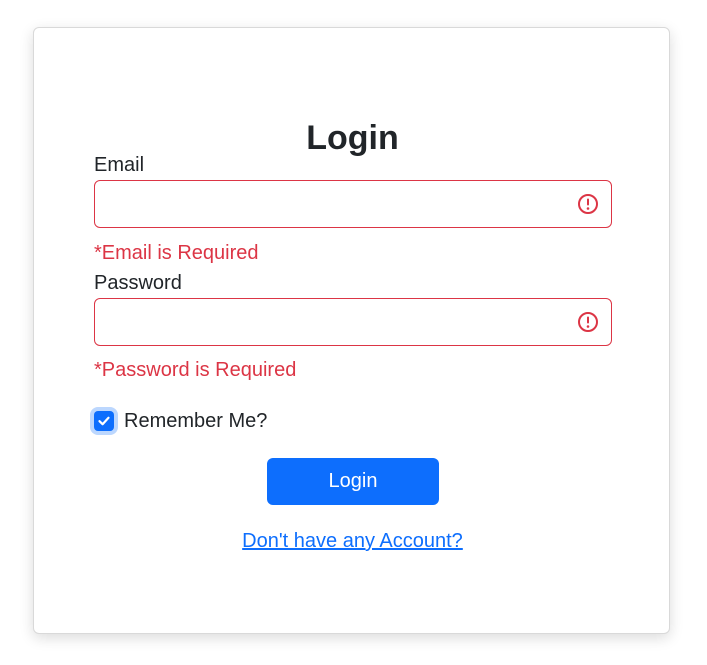 The image size is (707, 665). I want to click on email-error-message: *Email is Required, so click(176, 253).